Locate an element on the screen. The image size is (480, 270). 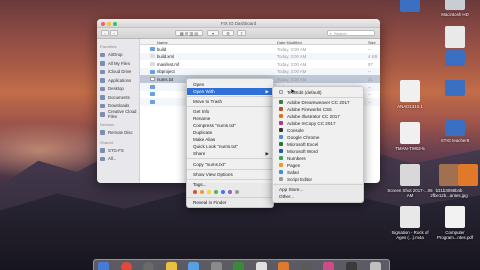
files-icon is located at coordinates (102, 63).